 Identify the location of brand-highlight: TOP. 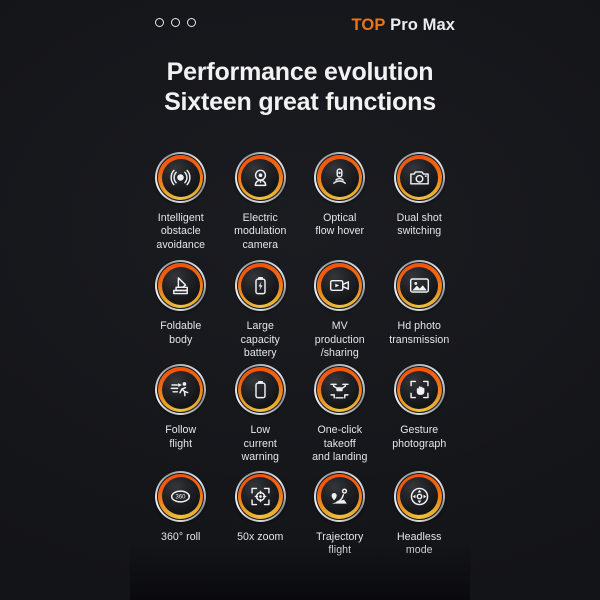
(368, 25).